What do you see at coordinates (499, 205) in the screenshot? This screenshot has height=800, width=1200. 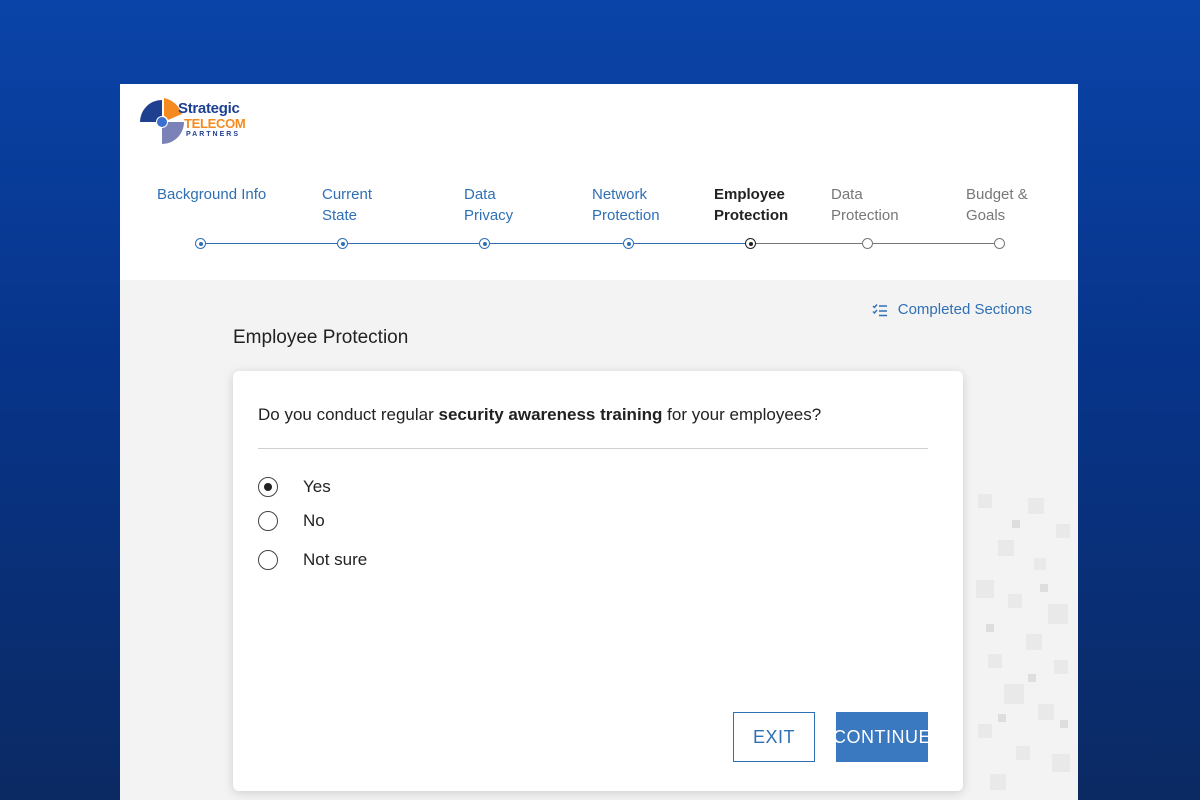 I see `step-label-data-privacy: Data Privacy` at bounding box center [499, 205].